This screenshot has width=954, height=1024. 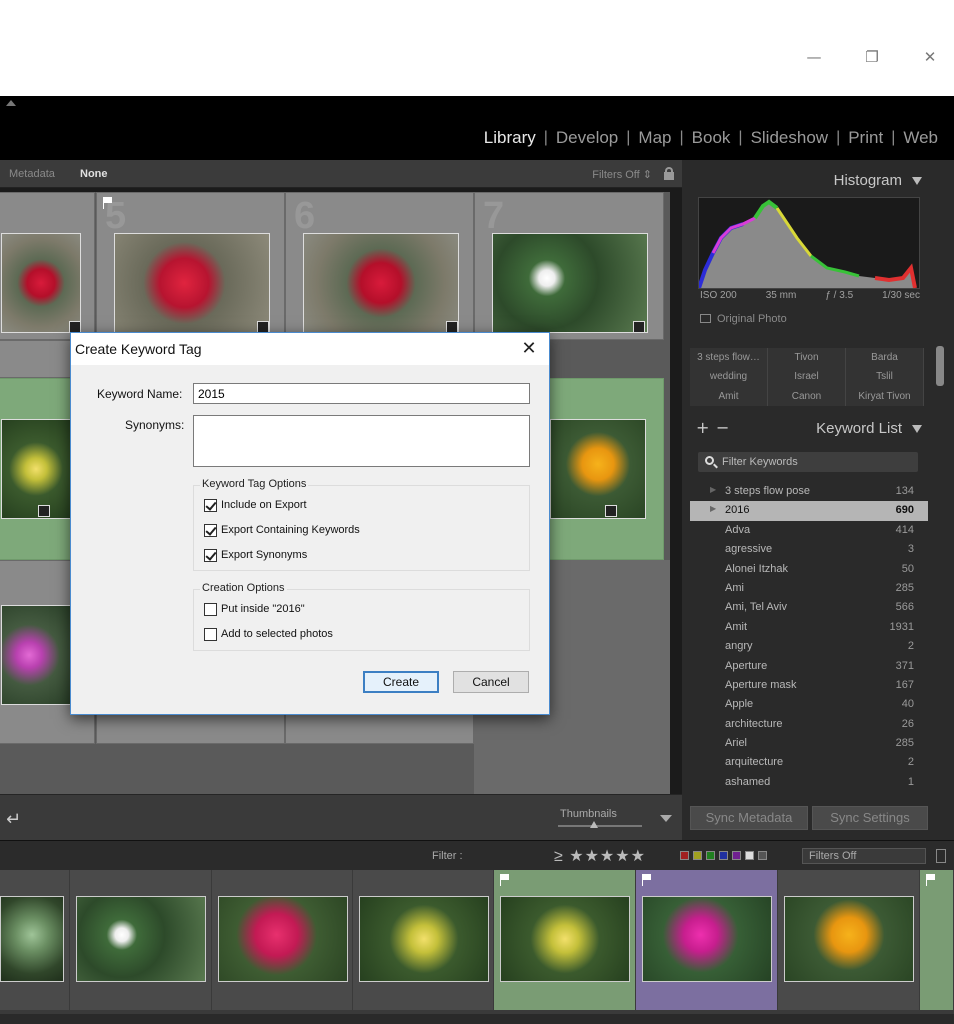 I want to click on close-icon: ✕, so click(x=529, y=349).